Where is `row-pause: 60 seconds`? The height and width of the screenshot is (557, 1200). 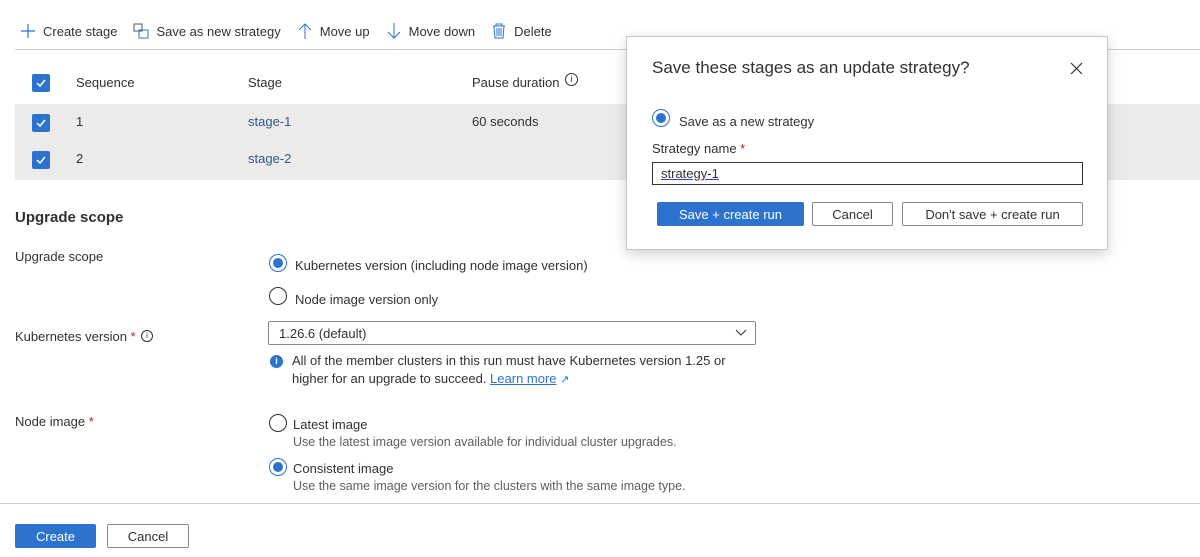
row-pause: 60 seconds is located at coordinates (505, 121).